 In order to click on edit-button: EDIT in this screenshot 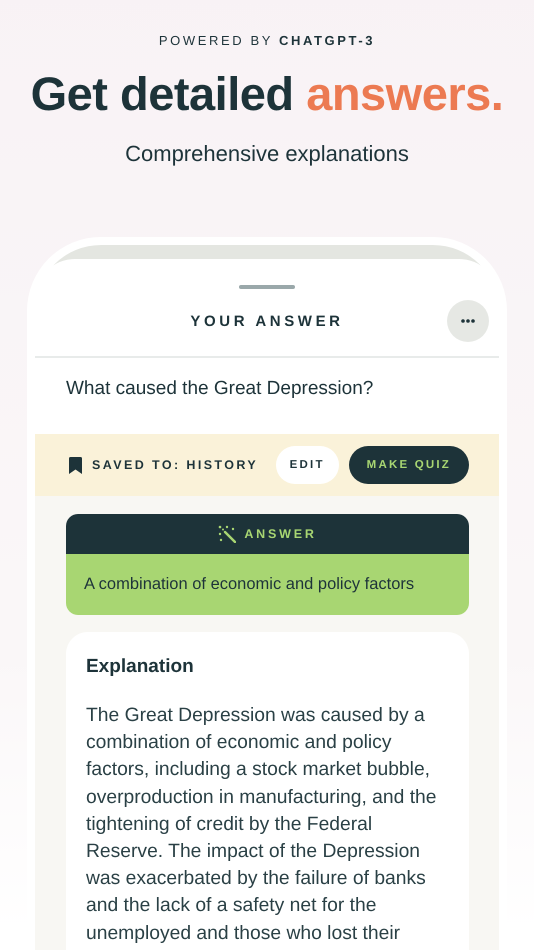, I will do `click(307, 465)`.